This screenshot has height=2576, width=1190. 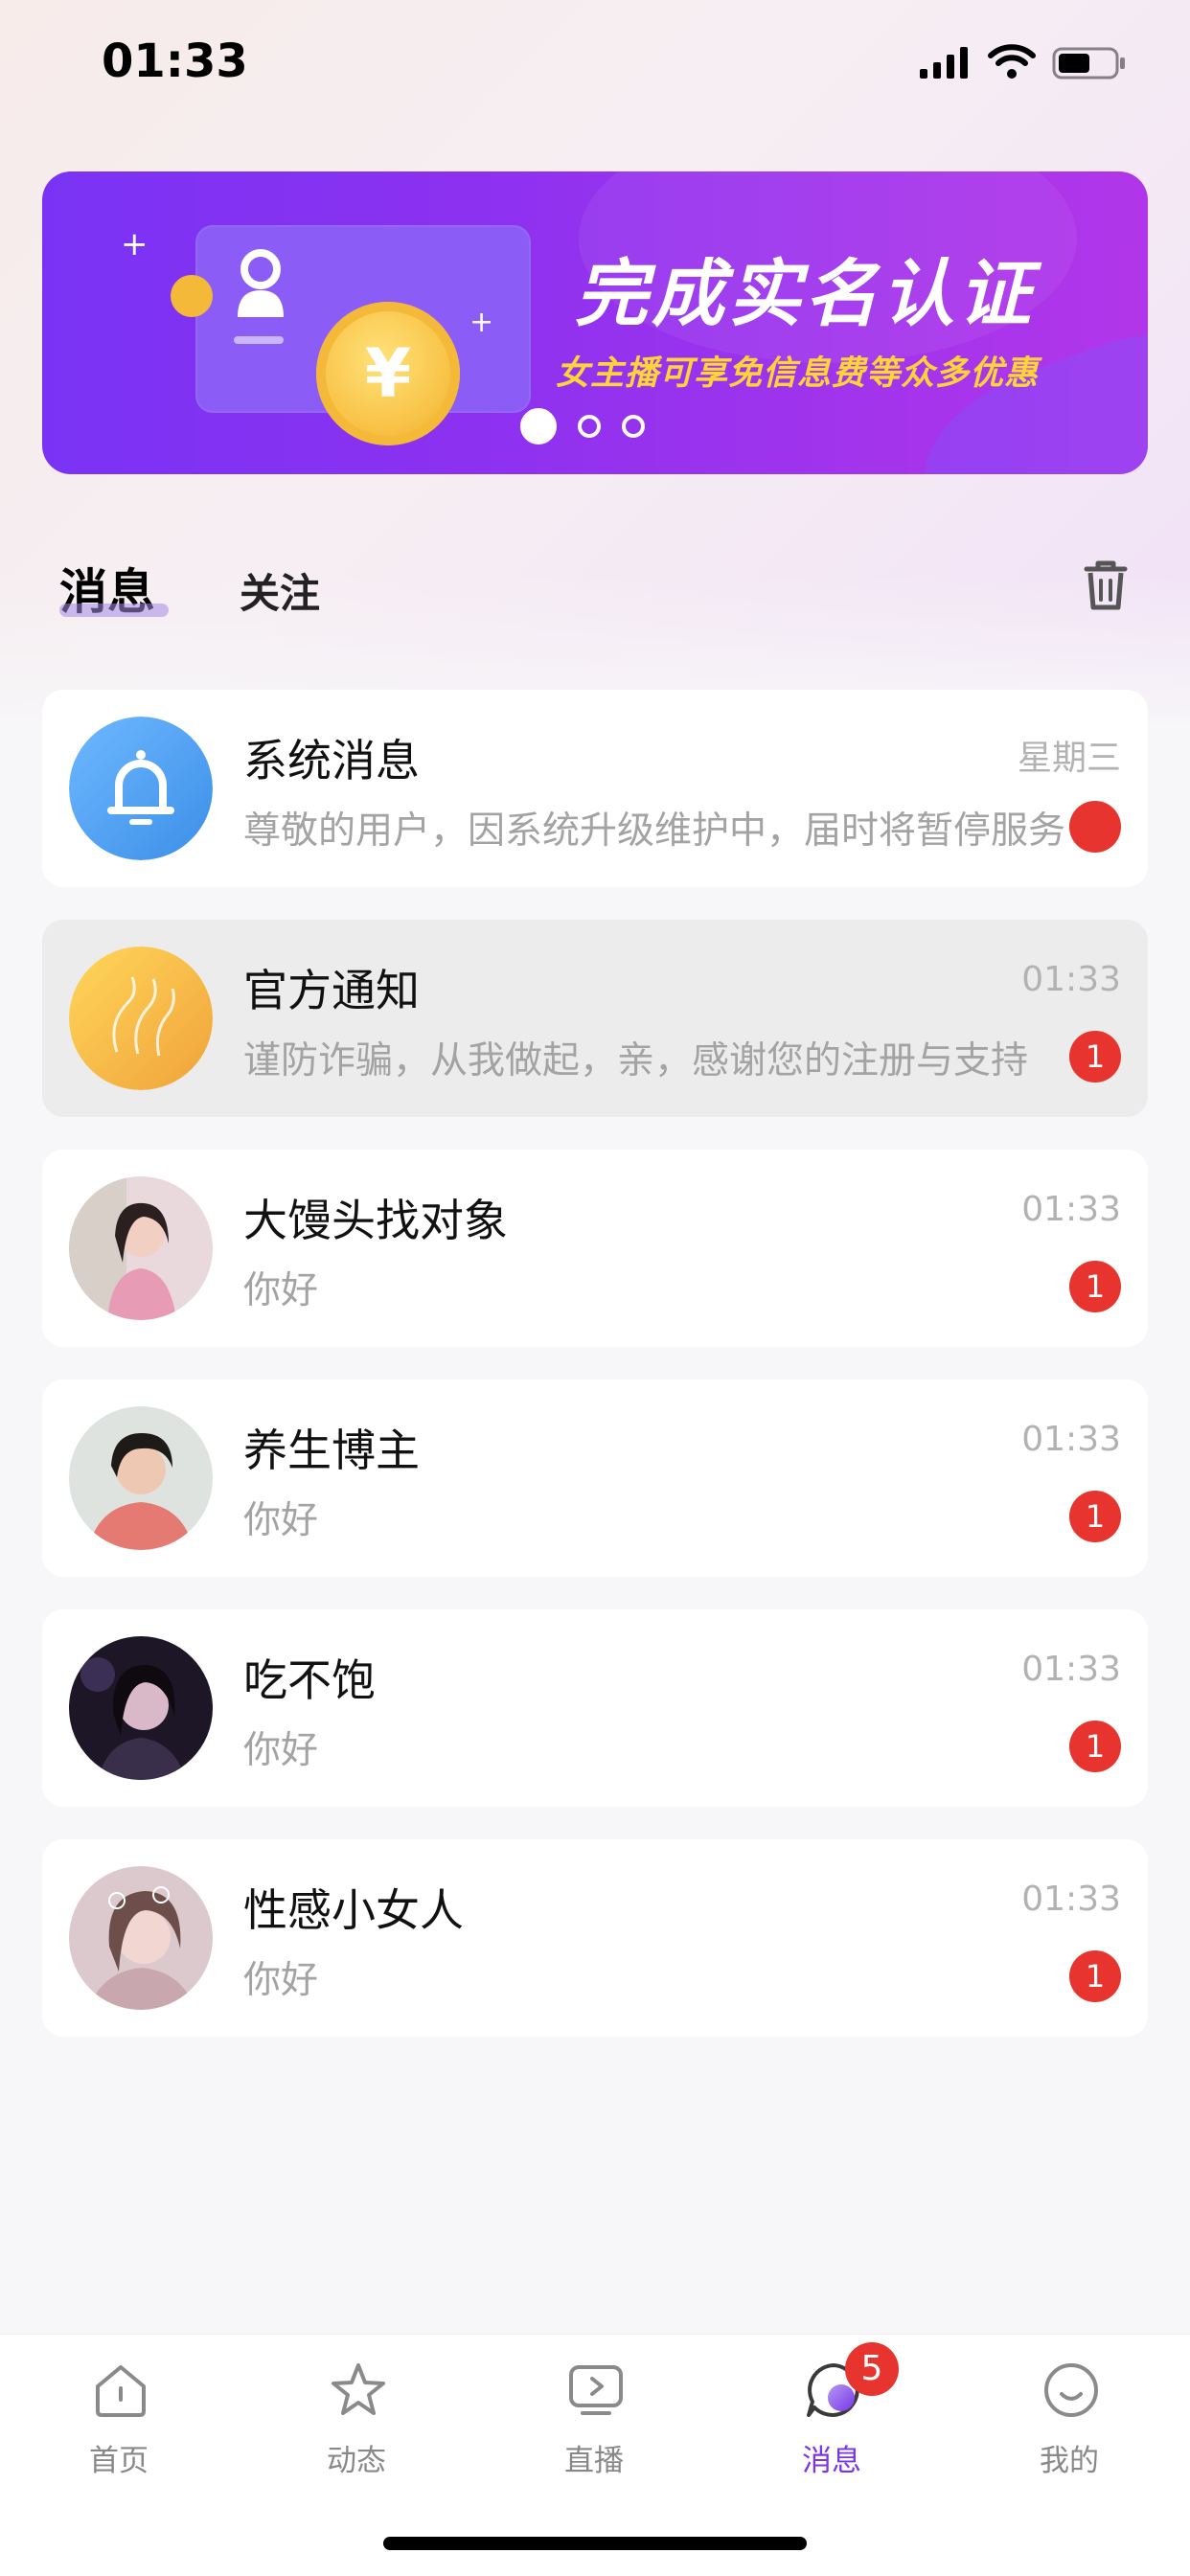 What do you see at coordinates (332, 1450) in the screenshot?
I see `conversation-name: 养生博主` at bounding box center [332, 1450].